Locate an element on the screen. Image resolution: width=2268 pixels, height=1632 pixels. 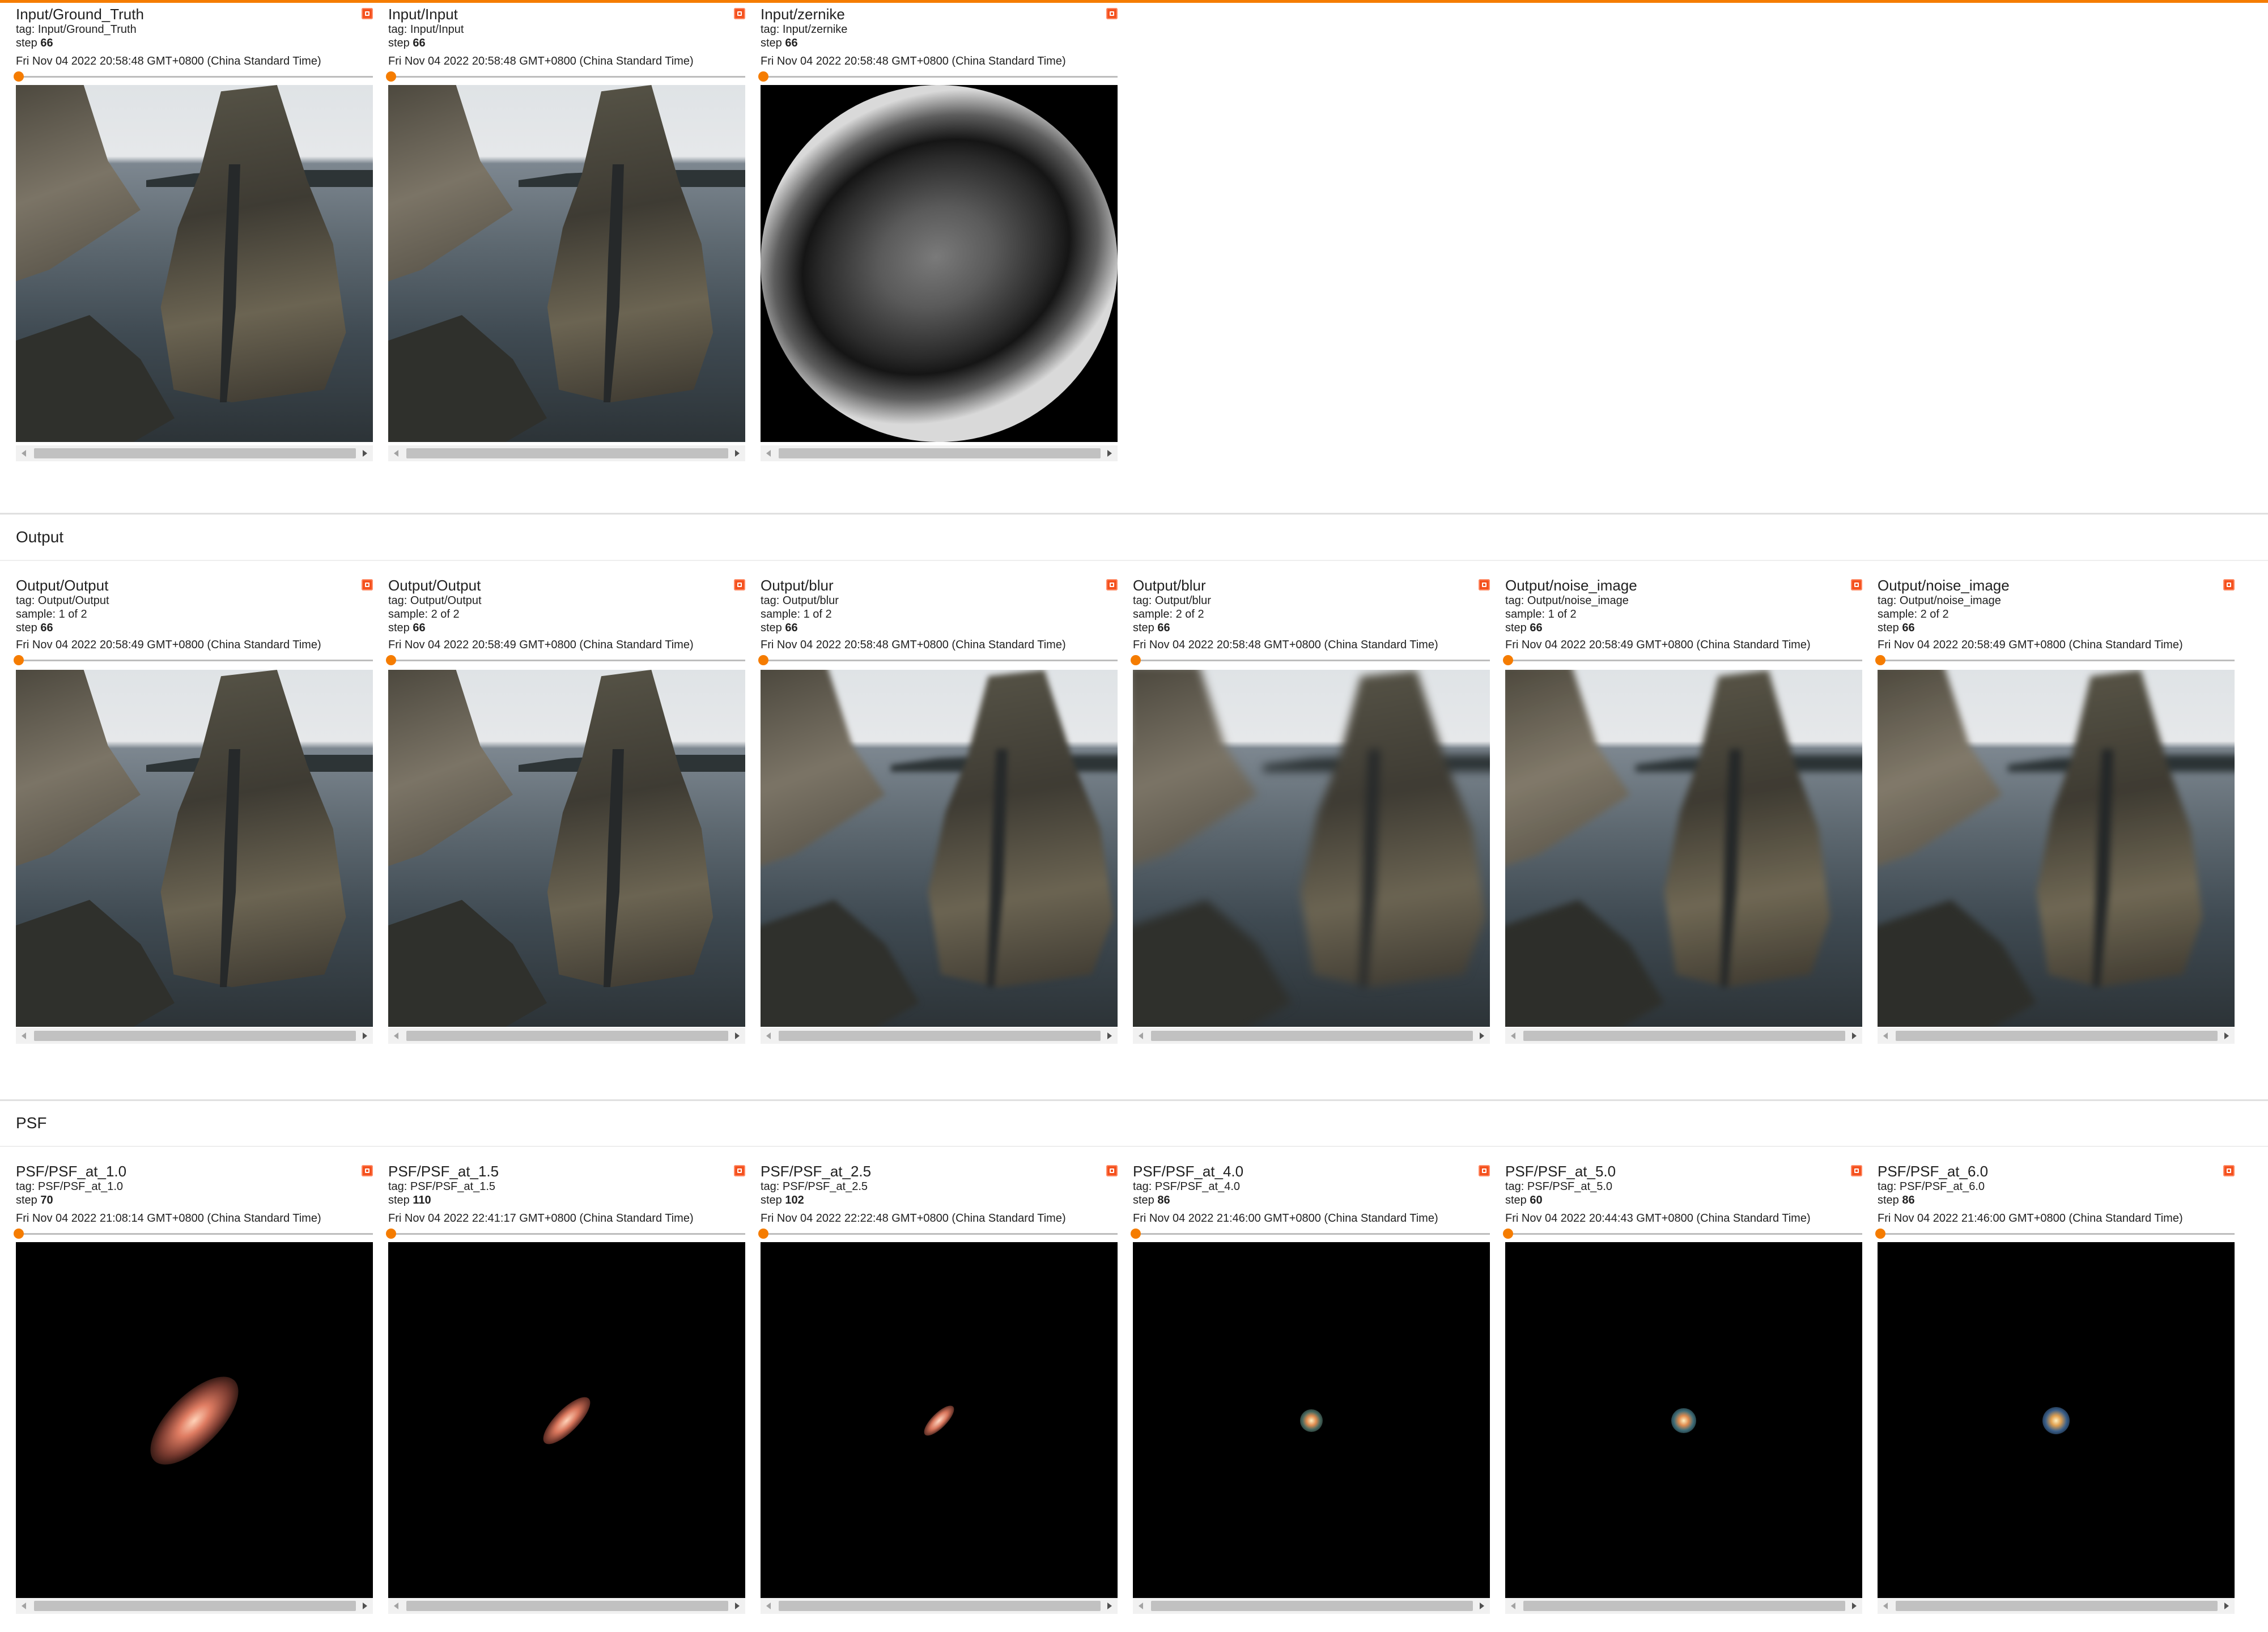
section-title-psf: PSF is located at coordinates (31, 1123).